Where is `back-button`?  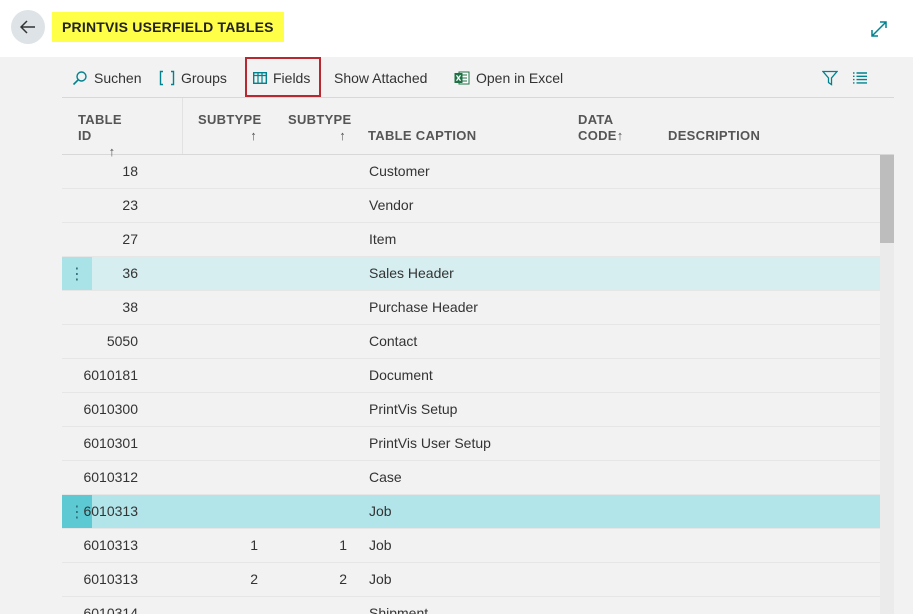
back-button is located at coordinates (28, 27).